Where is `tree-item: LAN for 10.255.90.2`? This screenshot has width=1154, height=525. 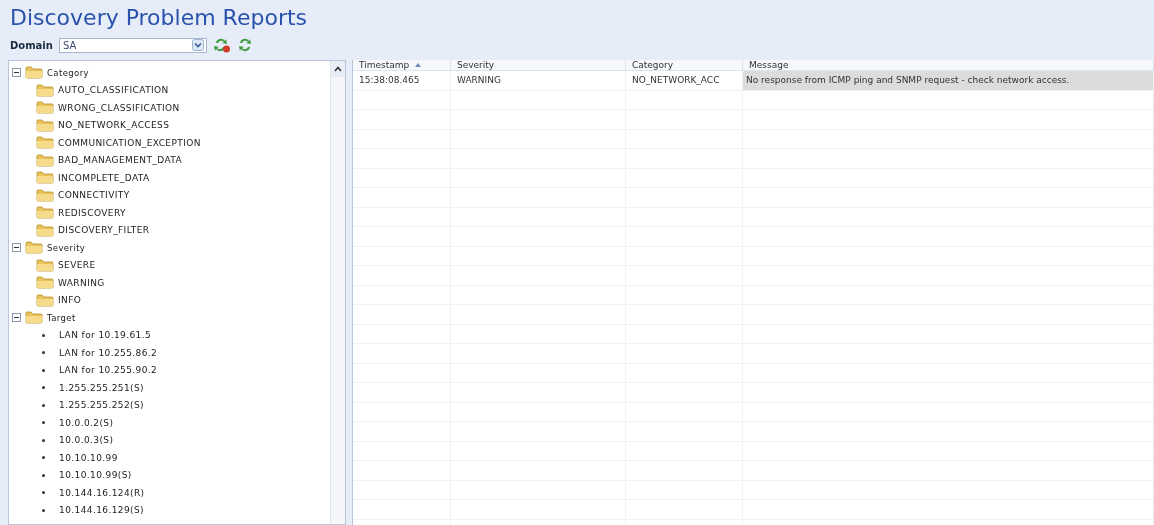 tree-item: LAN for 10.255.90.2 is located at coordinates (108, 370).